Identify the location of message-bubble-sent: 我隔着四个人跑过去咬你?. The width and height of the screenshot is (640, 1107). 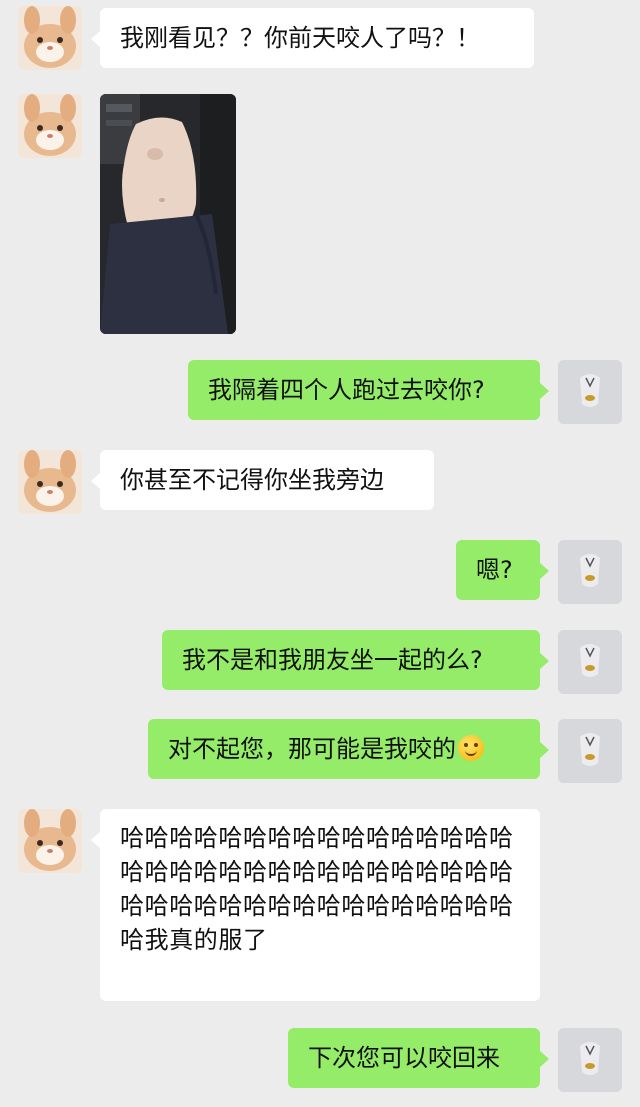
(368, 390).